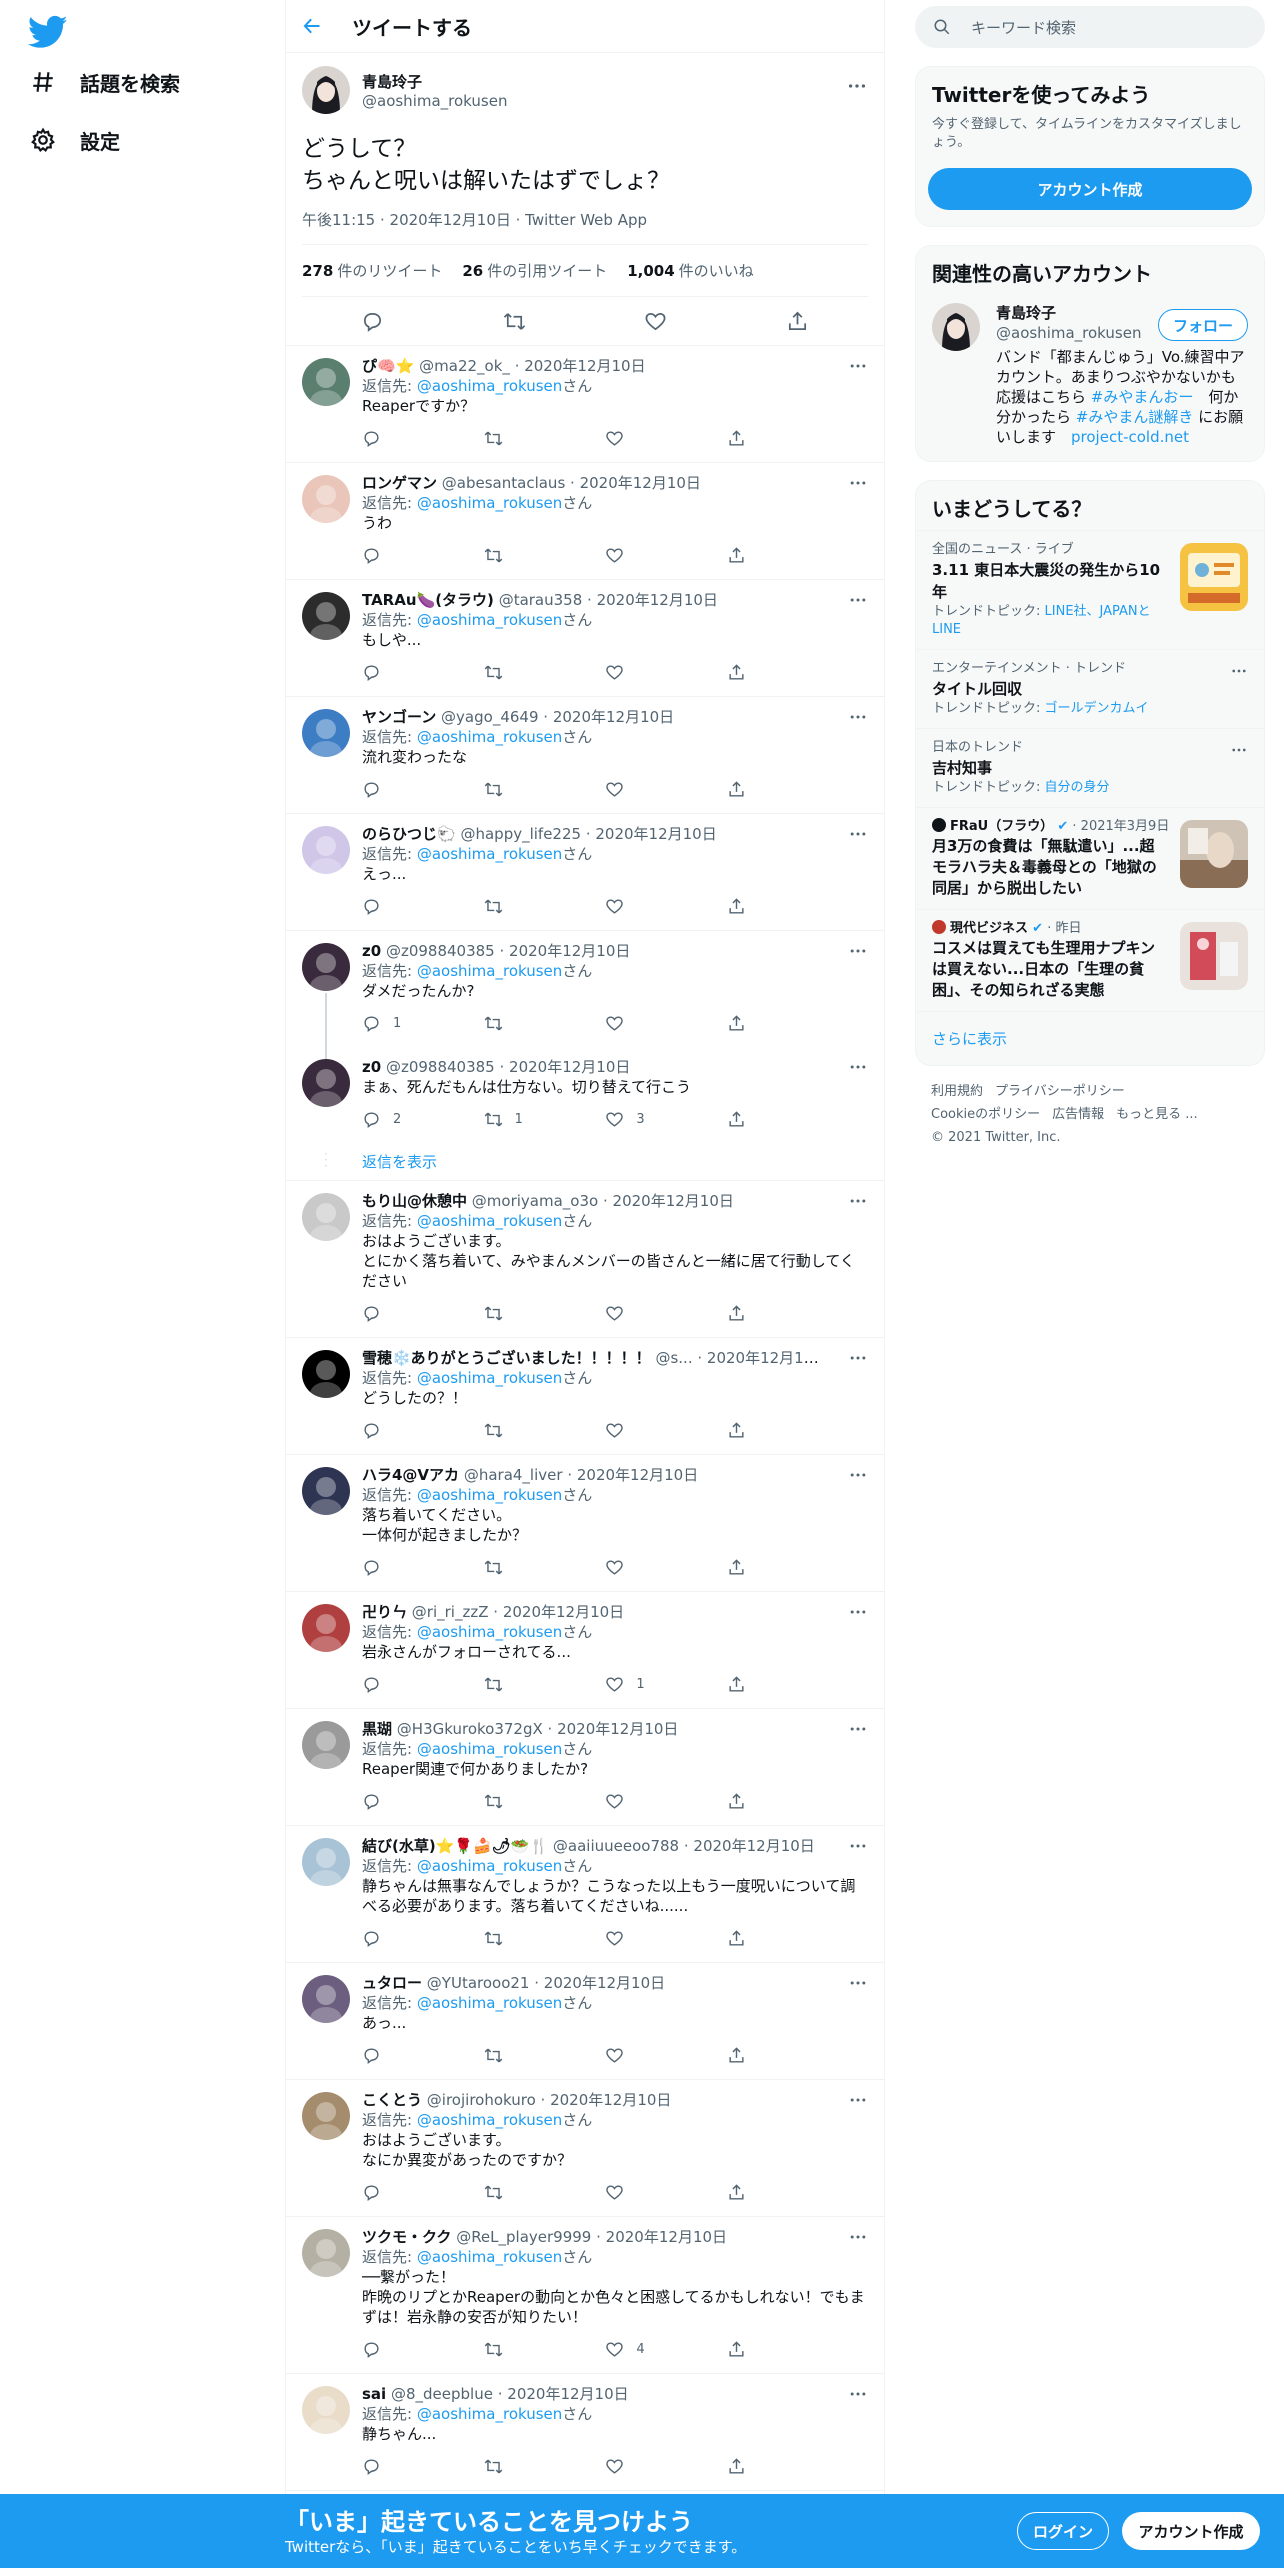  I want to click on reply-author-name: ロンゲマン, so click(399, 483).